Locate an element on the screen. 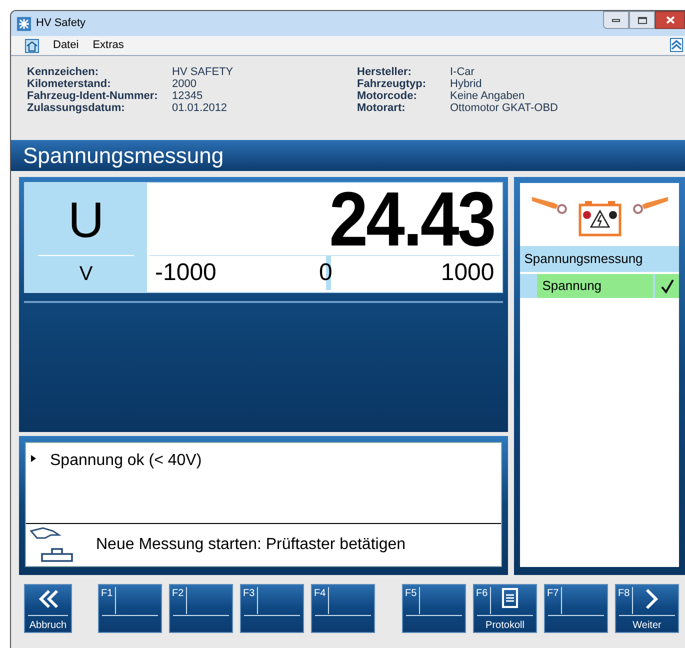  double-chevron-left-icon is located at coordinates (49, 599).